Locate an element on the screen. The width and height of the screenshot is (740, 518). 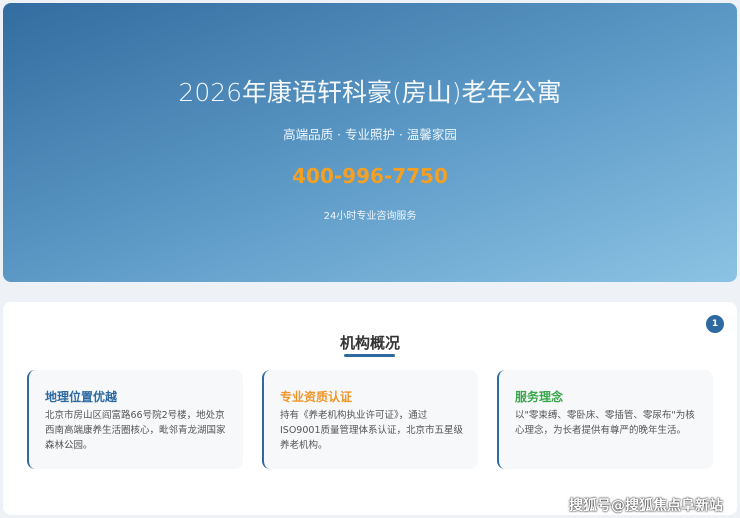
card-text: 以"零束缚、零卧床、零插管、零尿布"为核心理念，为长者提供有尊严的晚年生活。 is located at coordinates (605, 423).